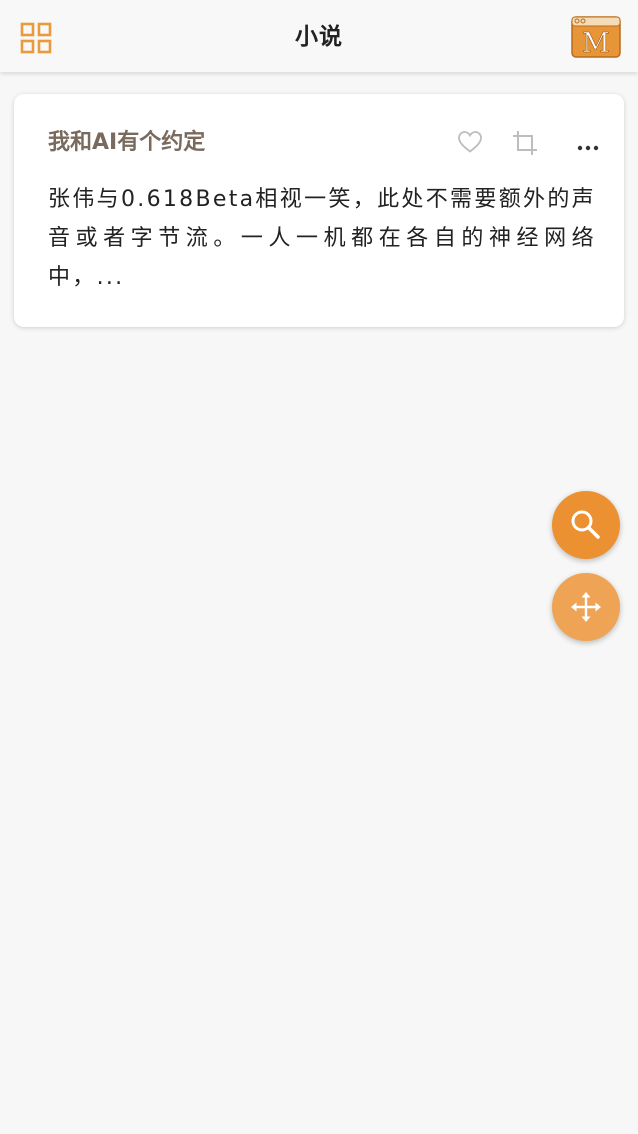 This screenshot has height=1134, width=638. I want to click on book-logo-icon: M, so click(596, 37).